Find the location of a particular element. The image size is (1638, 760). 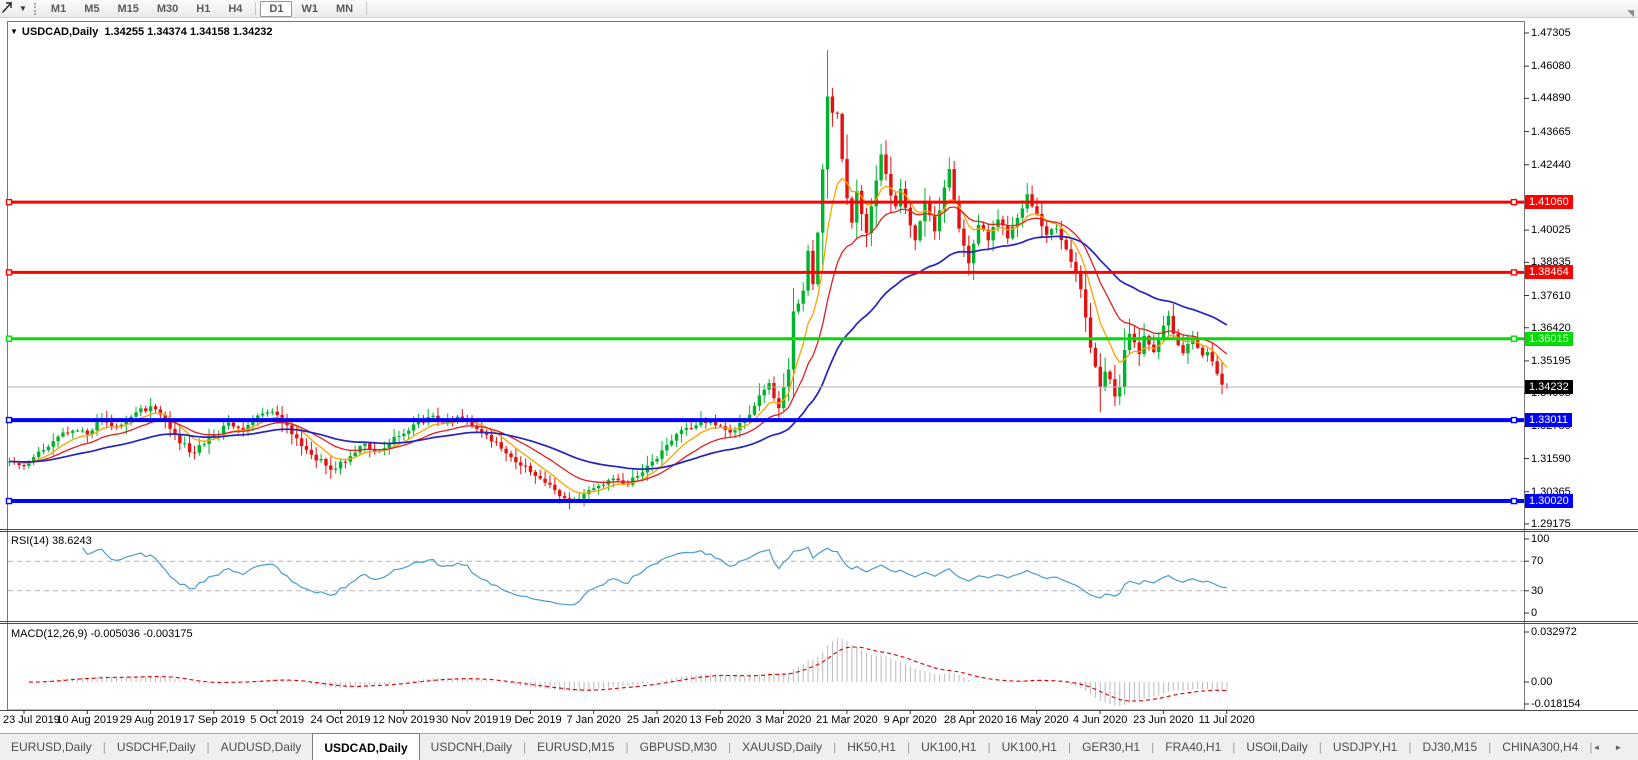

tab-eurusd-daily: EURUSD,Daily is located at coordinates (51, 747).